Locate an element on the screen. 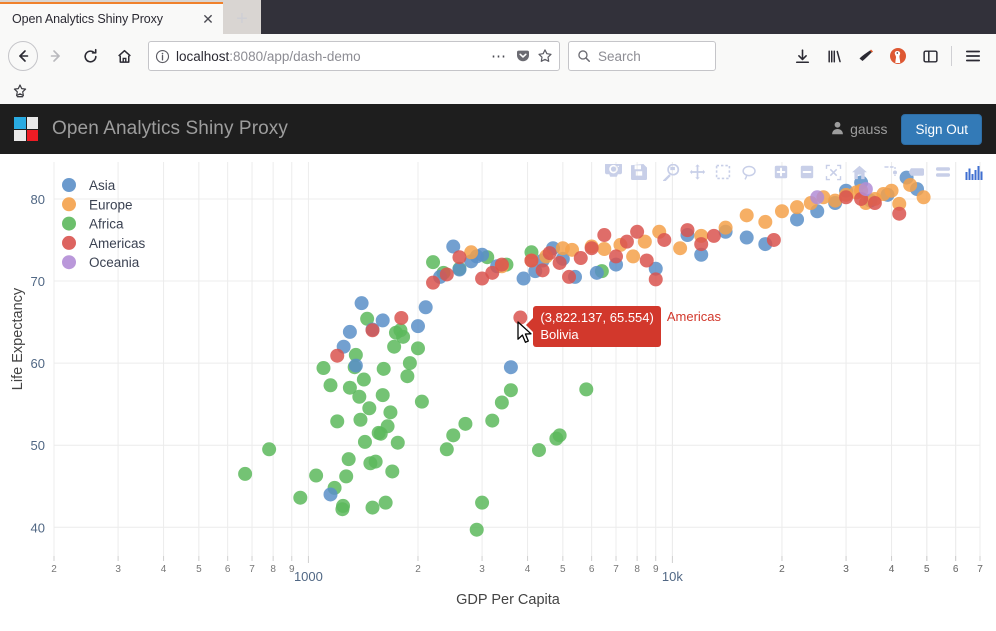  reload-icon is located at coordinates (90, 56).